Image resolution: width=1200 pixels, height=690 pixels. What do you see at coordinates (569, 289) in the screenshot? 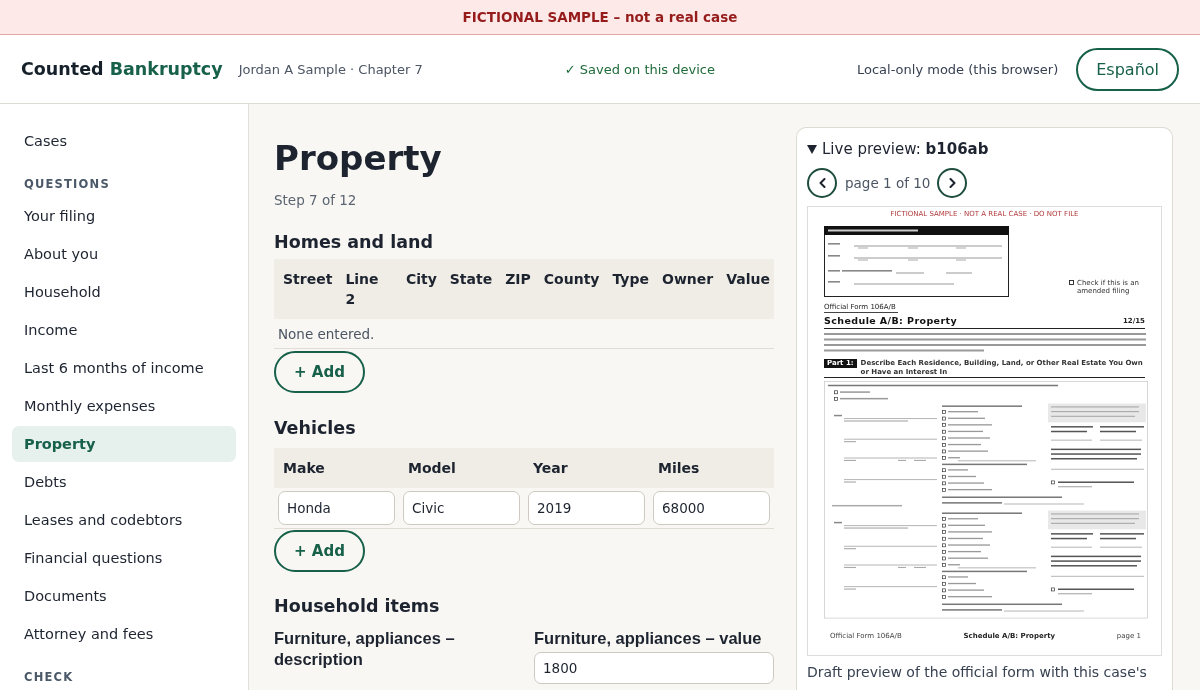
I see `column-header: County` at bounding box center [569, 289].